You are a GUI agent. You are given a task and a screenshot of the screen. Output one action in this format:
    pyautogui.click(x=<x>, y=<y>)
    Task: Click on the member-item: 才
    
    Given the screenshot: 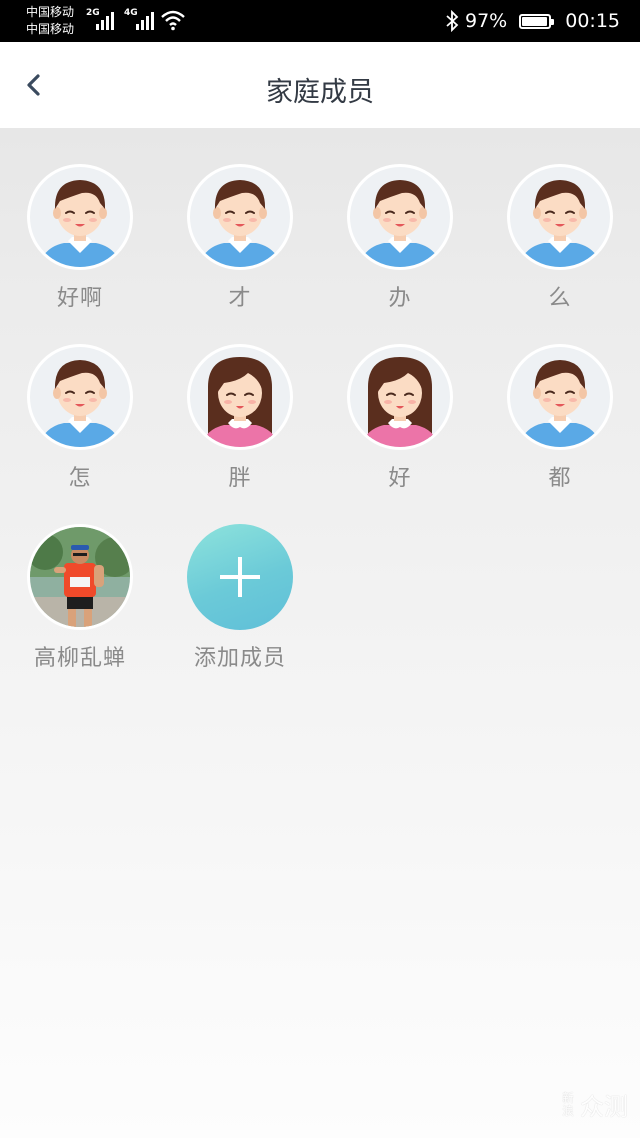 What is the action you would take?
    pyautogui.click(x=240, y=238)
    